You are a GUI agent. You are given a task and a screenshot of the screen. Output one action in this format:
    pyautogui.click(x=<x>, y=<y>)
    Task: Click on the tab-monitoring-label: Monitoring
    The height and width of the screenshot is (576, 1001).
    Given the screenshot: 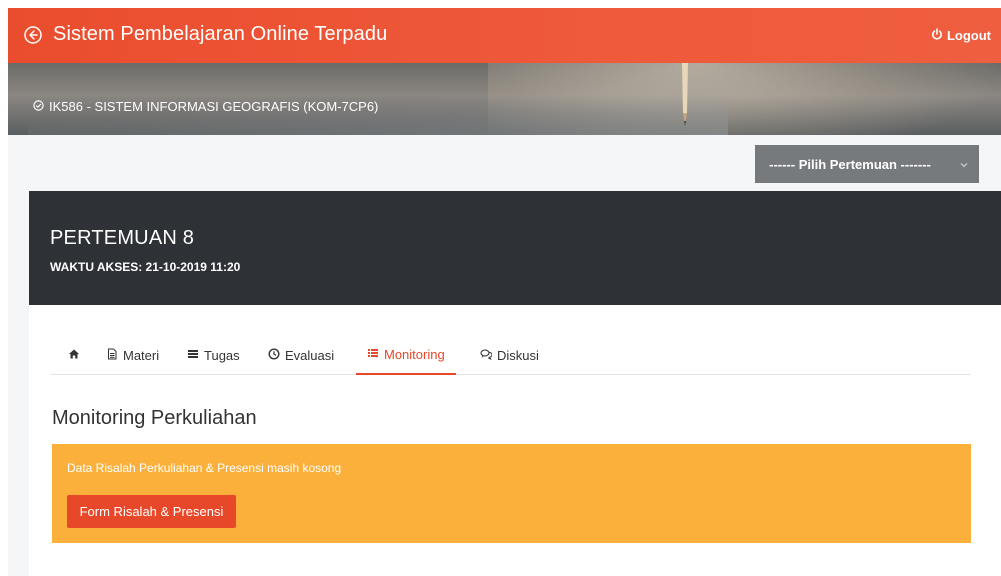 What is the action you would take?
    pyautogui.click(x=414, y=354)
    